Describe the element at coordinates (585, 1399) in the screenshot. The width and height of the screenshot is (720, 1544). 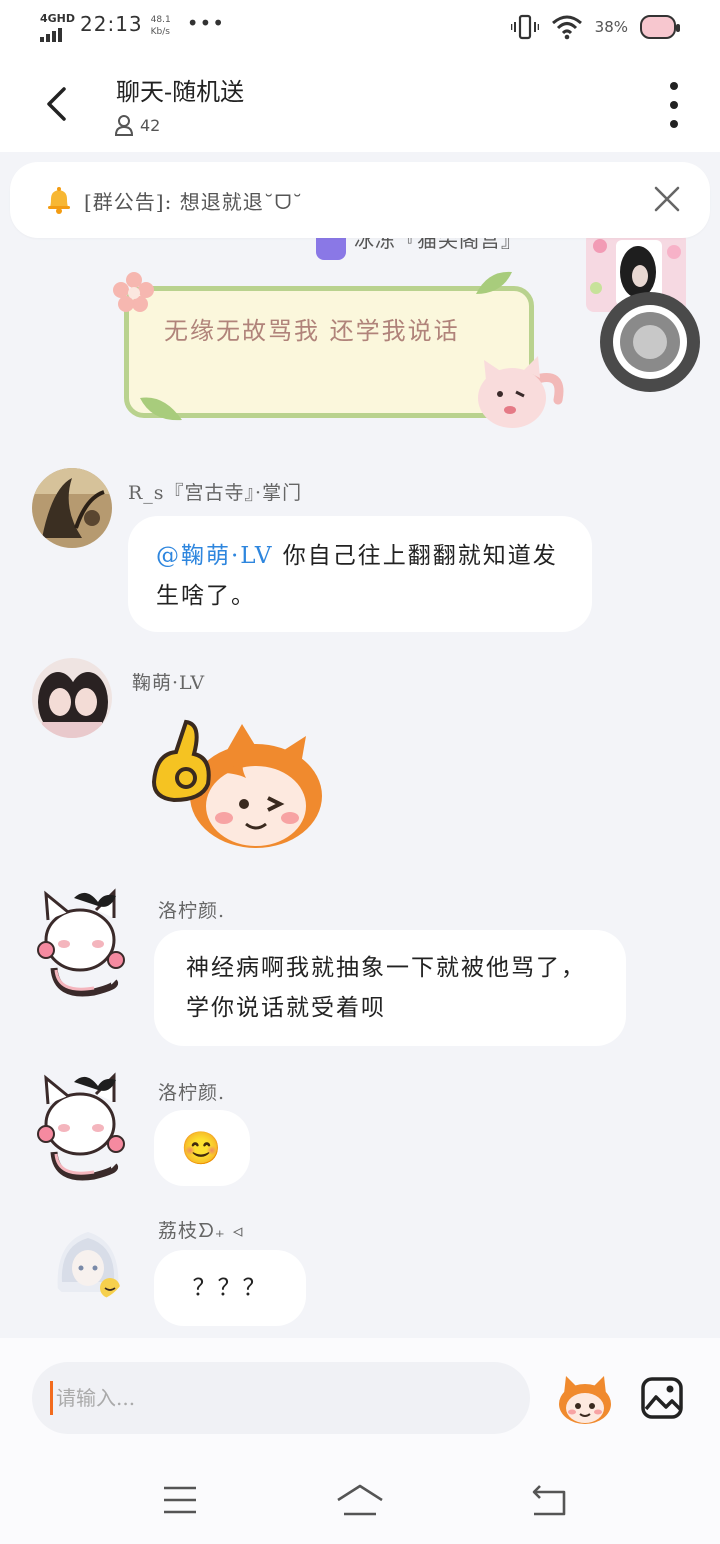
I see `emoji-sticker-button` at that location.